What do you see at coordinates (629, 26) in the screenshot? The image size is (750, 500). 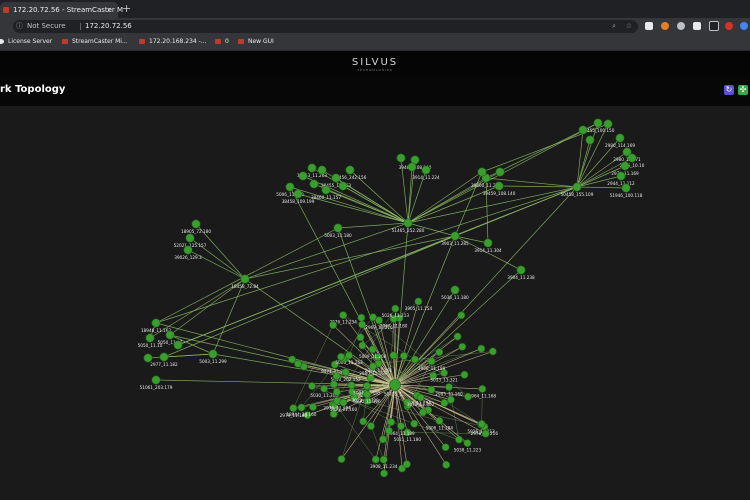 I see `bookmark-star-icon: ☆` at bounding box center [629, 26].